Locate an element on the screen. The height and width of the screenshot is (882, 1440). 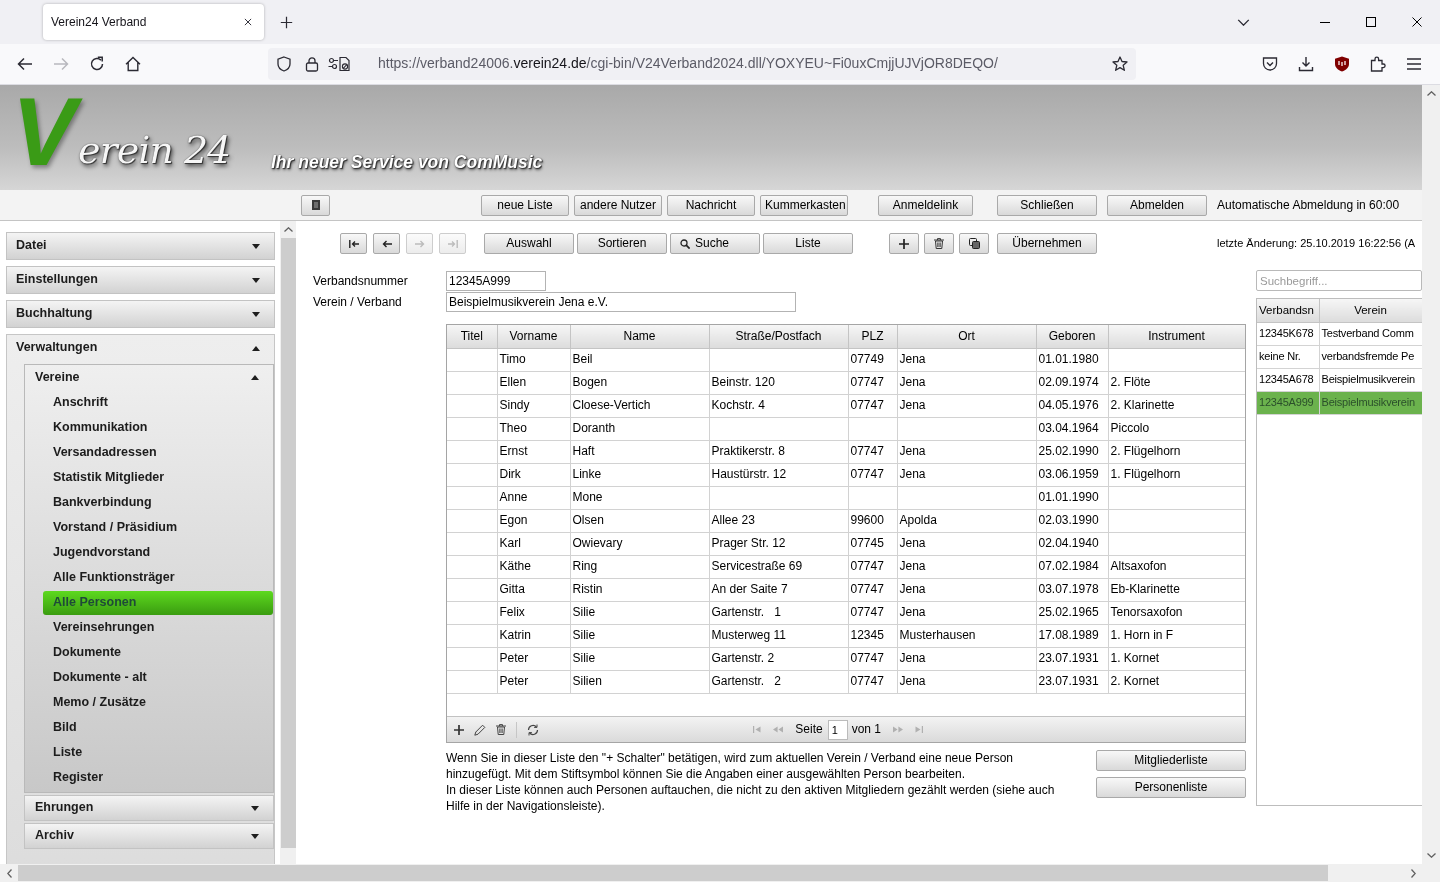
trash-icon is located at coordinates (501, 729).